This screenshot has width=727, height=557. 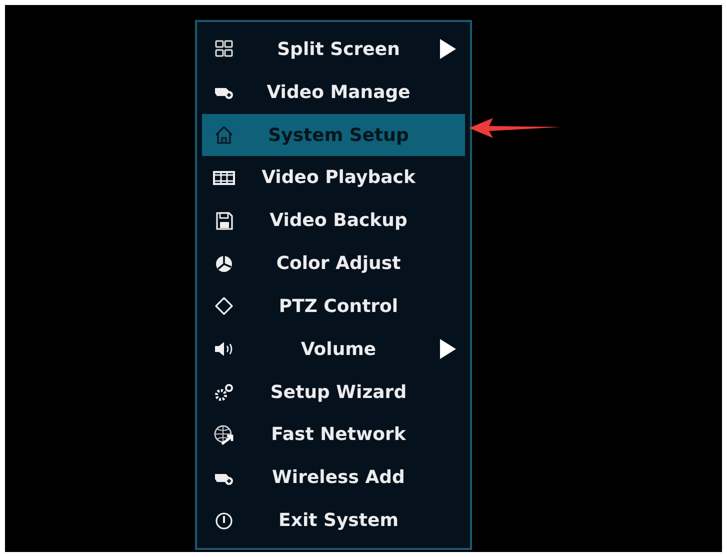 I want to click on menu-item: Exit System, so click(x=333, y=520).